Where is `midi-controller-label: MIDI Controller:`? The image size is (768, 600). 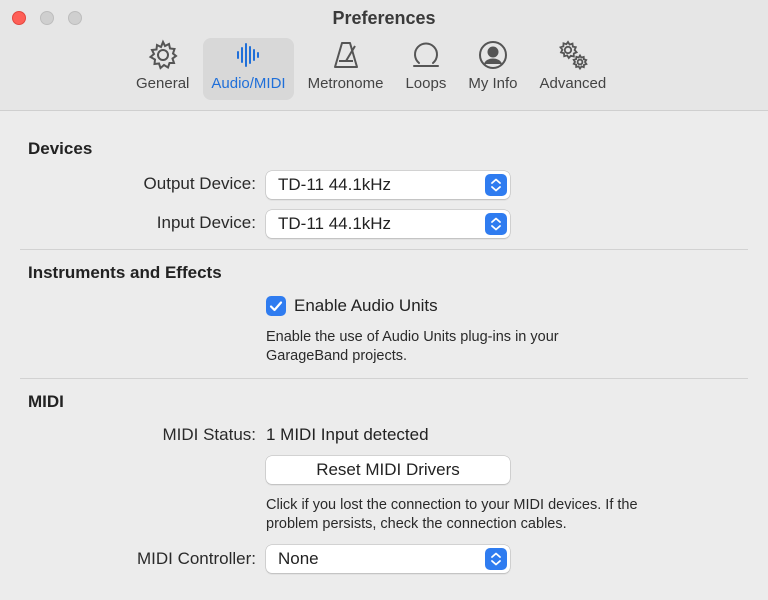
midi-controller-label: MIDI Controller: is located at coordinates (196, 558).